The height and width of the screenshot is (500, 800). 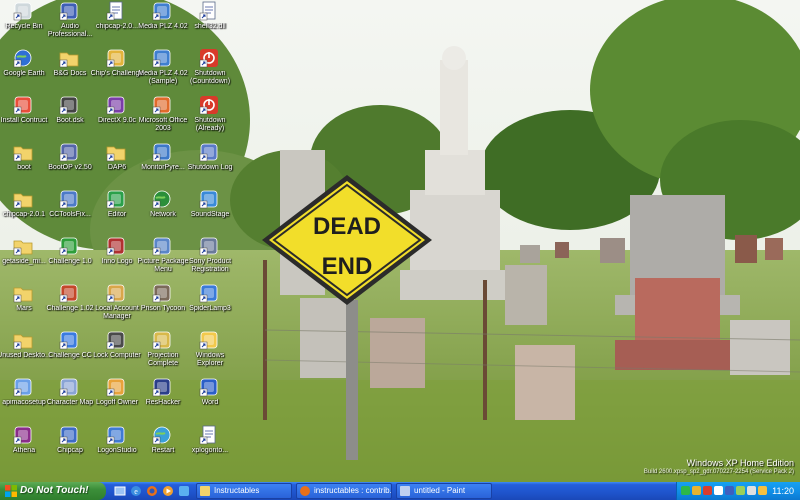 What do you see at coordinates (718, 490) in the screenshot?
I see `tray-app-icon` at bounding box center [718, 490].